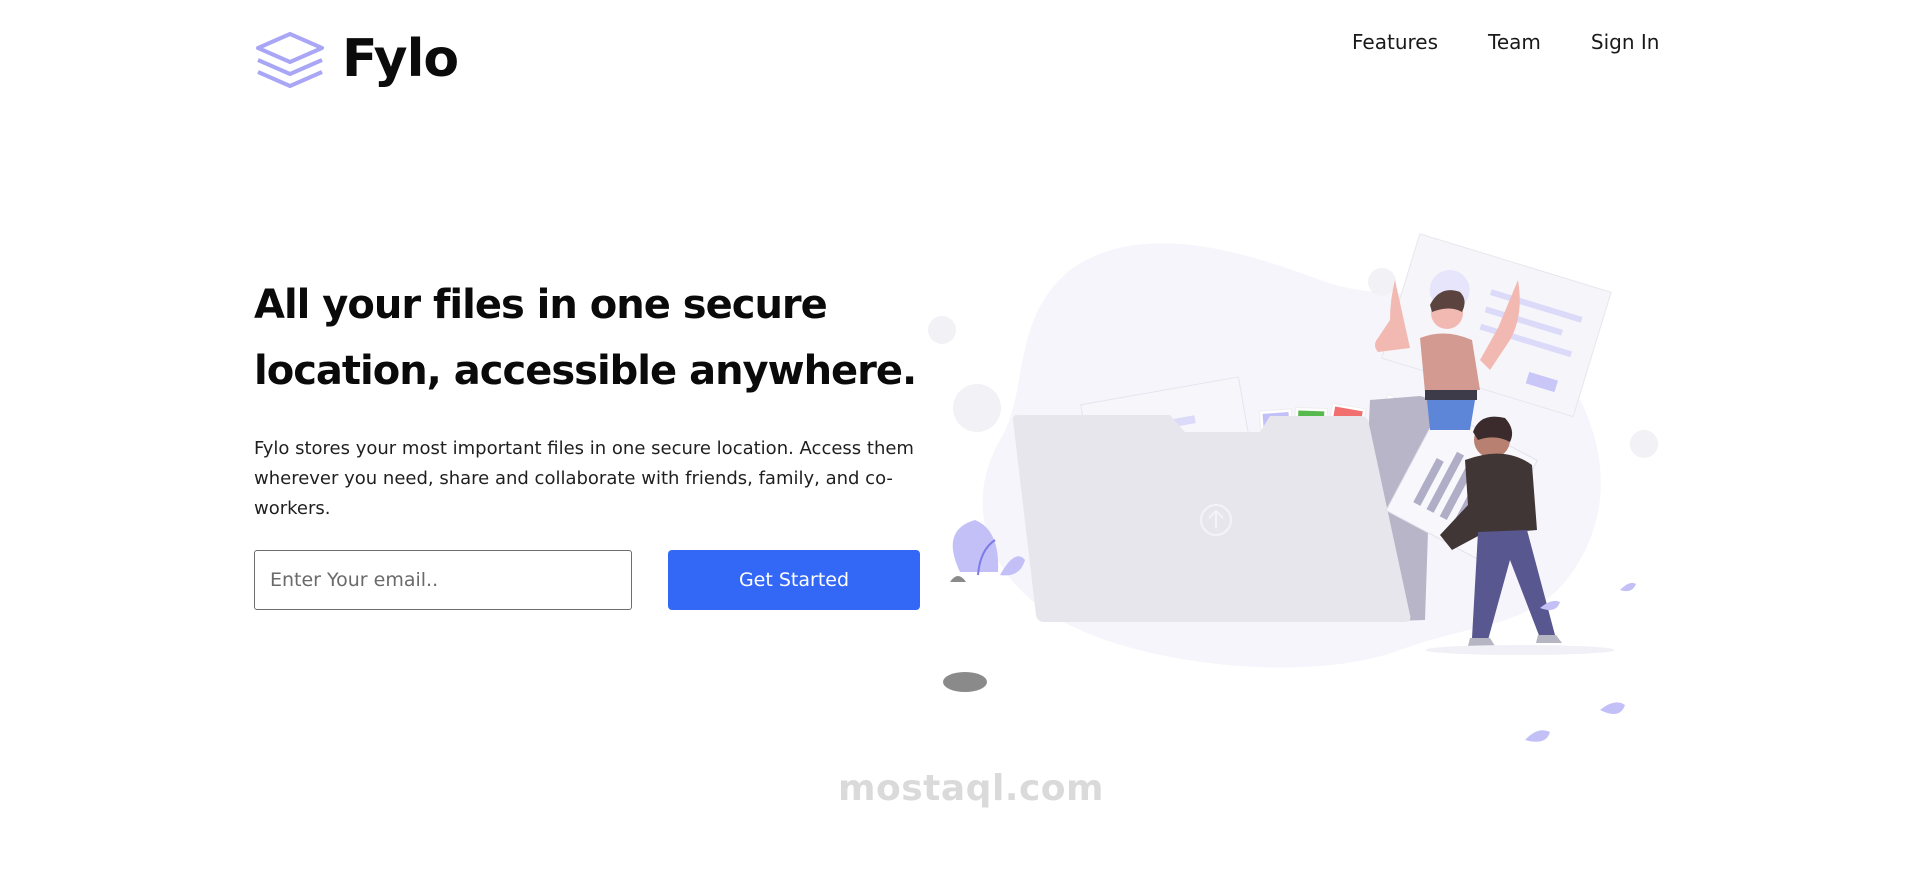  I want to click on brand-logo: Fylo, so click(356, 59).